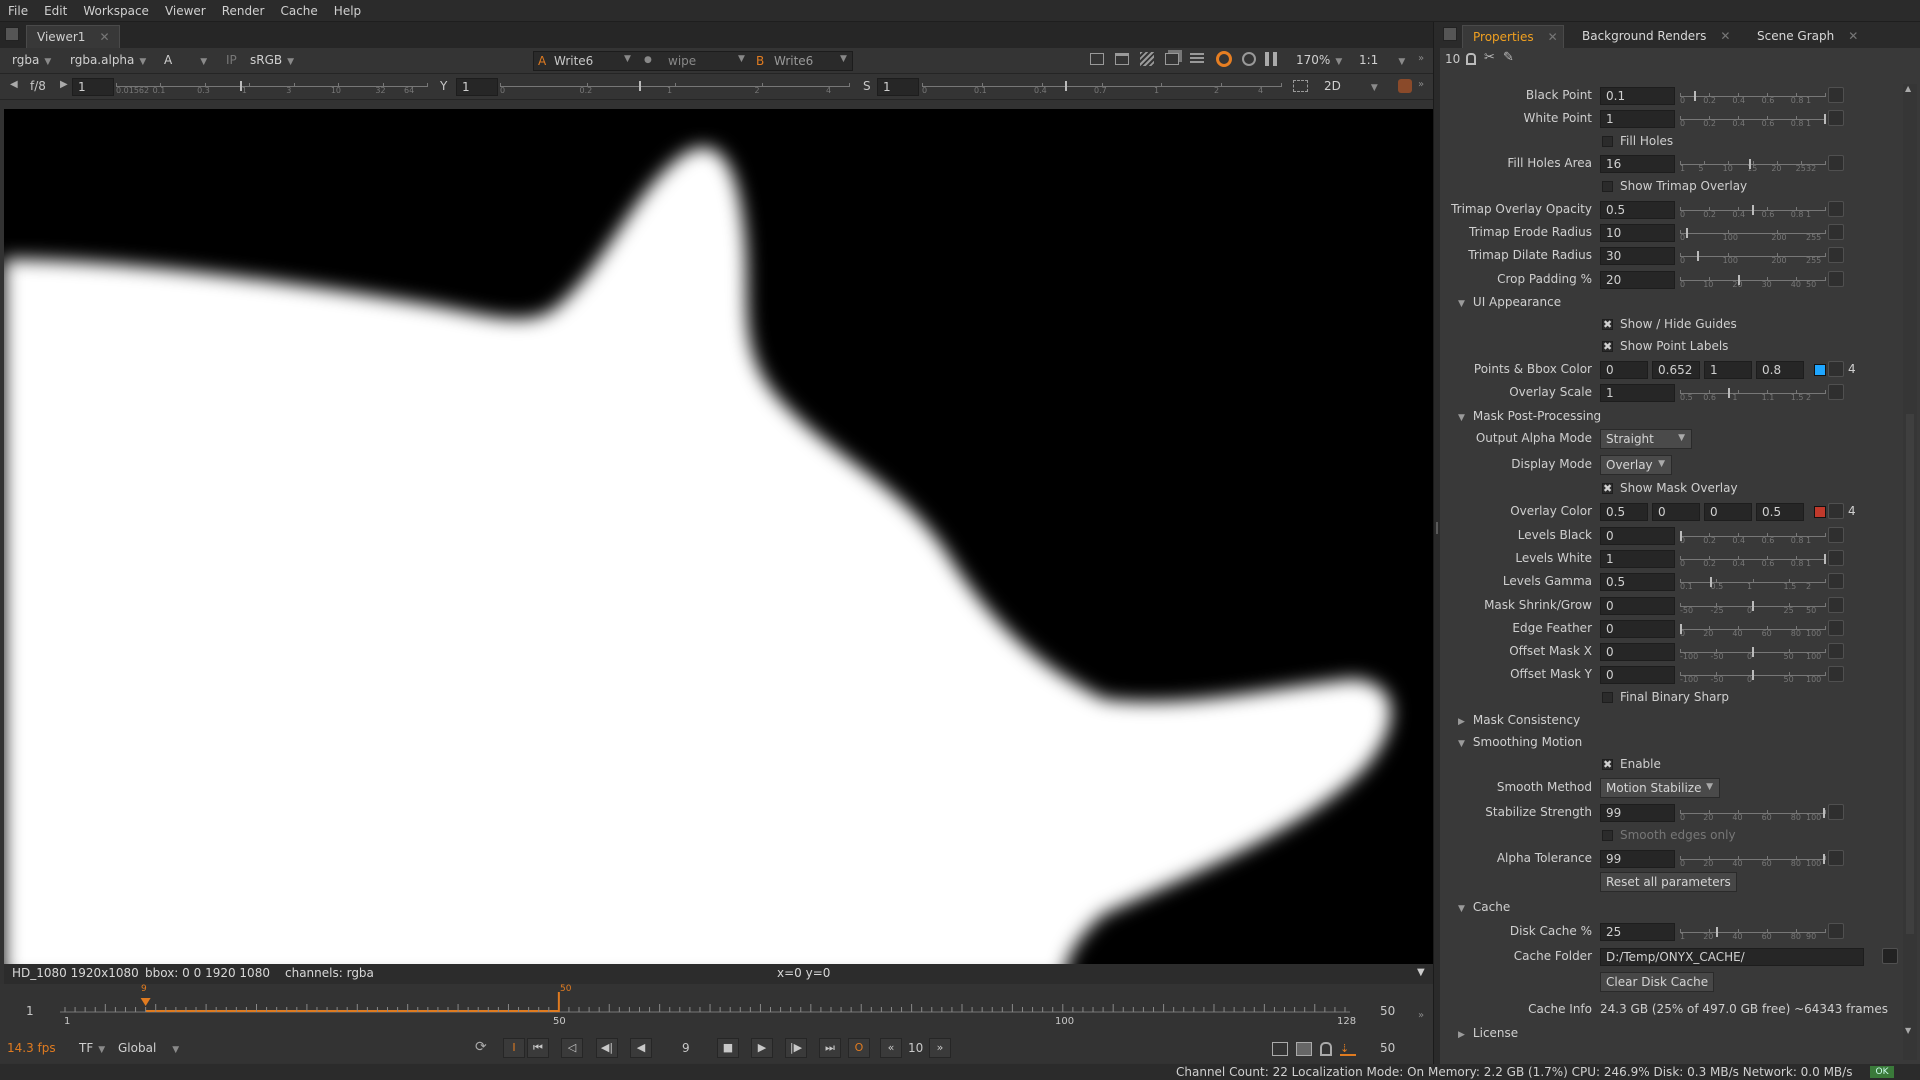  Describe the element at coordinates (108, 60) in the screenshot. I see `alpha-dropdown: rgba.alpha ▼` at that location.